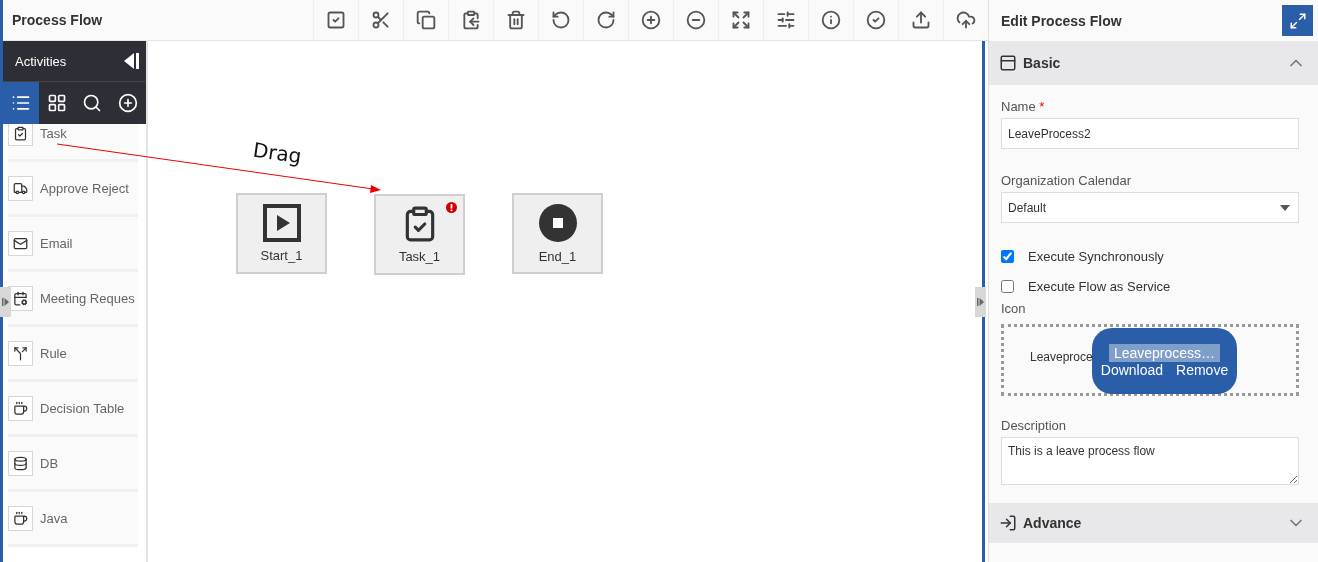 The image size is (1318, 562). Describe the element at coordinates (426, 20) in the screenshot. I see `copy-icon` at that location.